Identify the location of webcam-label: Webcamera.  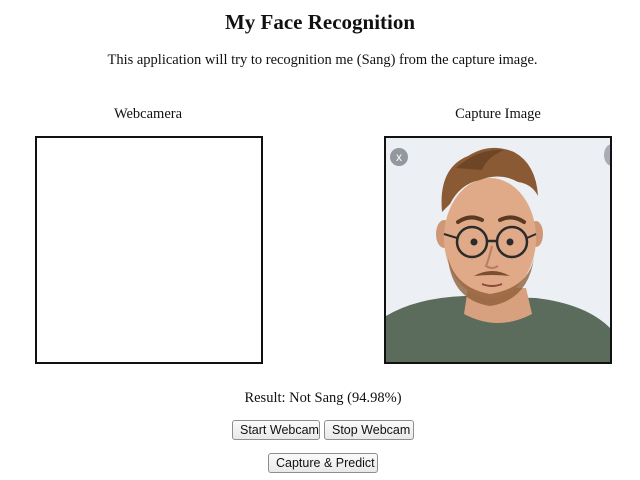
(148, 114).